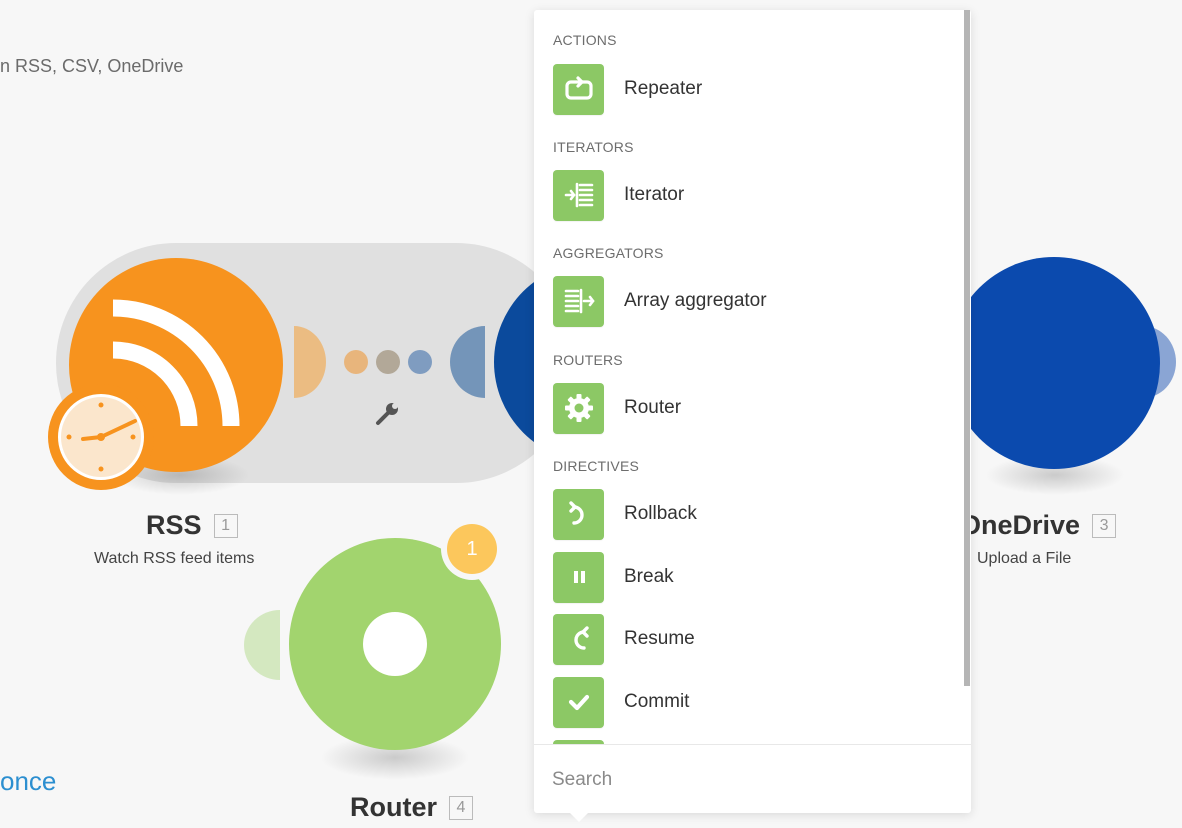 This screenshot has height=828, width=1182. Describe the element at coordinates (752, 780) in the screenshot. I see `module-search-input` at that location.